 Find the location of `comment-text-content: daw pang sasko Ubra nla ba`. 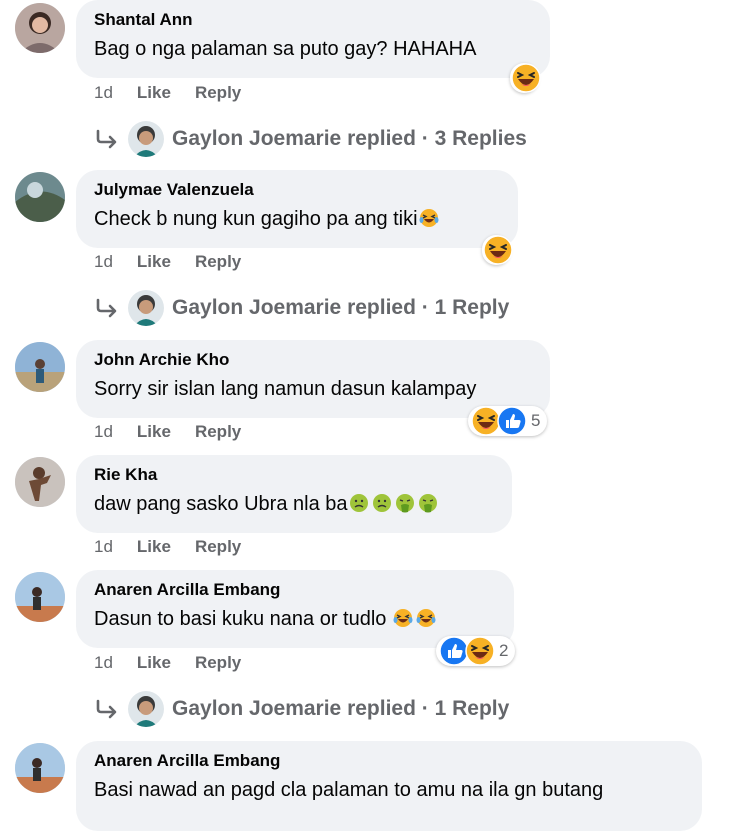

comment-text-content: daw pang sasko Ubra nla ba is located at coordinates (221, 504).